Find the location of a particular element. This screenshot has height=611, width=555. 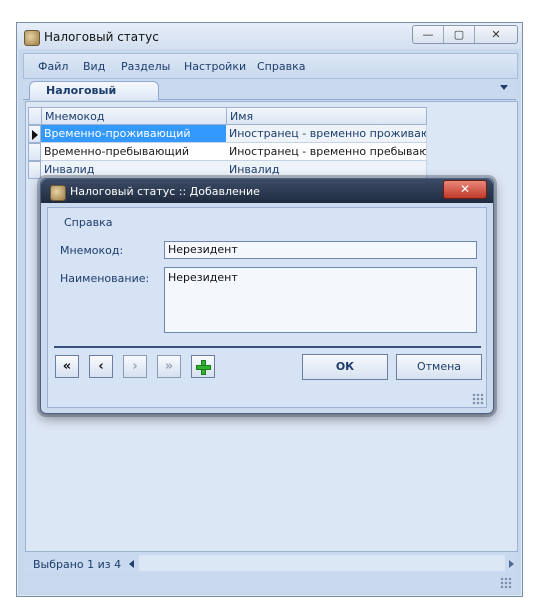

last-record-button: » is located at coordinates (169, 366).